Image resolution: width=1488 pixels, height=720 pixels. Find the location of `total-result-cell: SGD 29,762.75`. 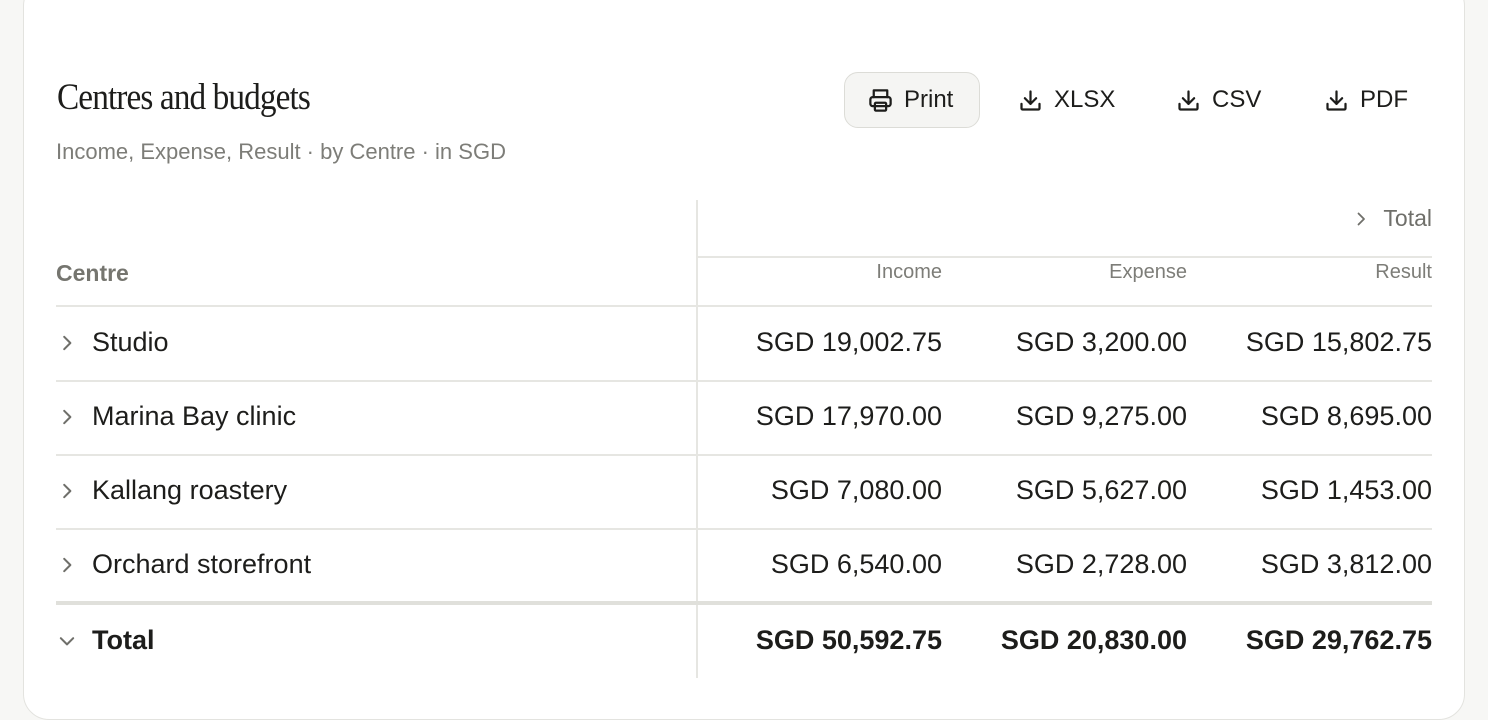

total-result-cell: SGD 29,762.75 is located at coordinates (1338, 640).